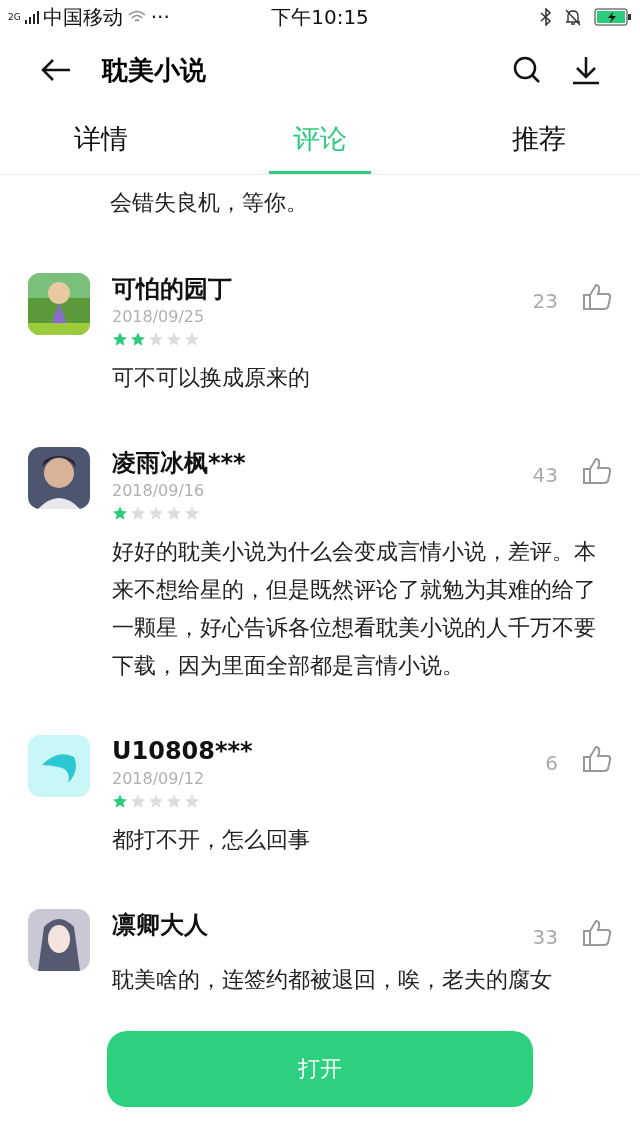  Describe the element at coordinates (545, 301) in the screenshot. I see `like-count: 23` at that location.